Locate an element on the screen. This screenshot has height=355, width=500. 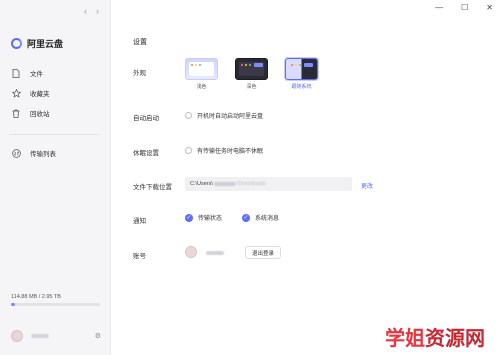
download-path-field: C:\Users\ \Downloads is located at coordinates (268, 184).